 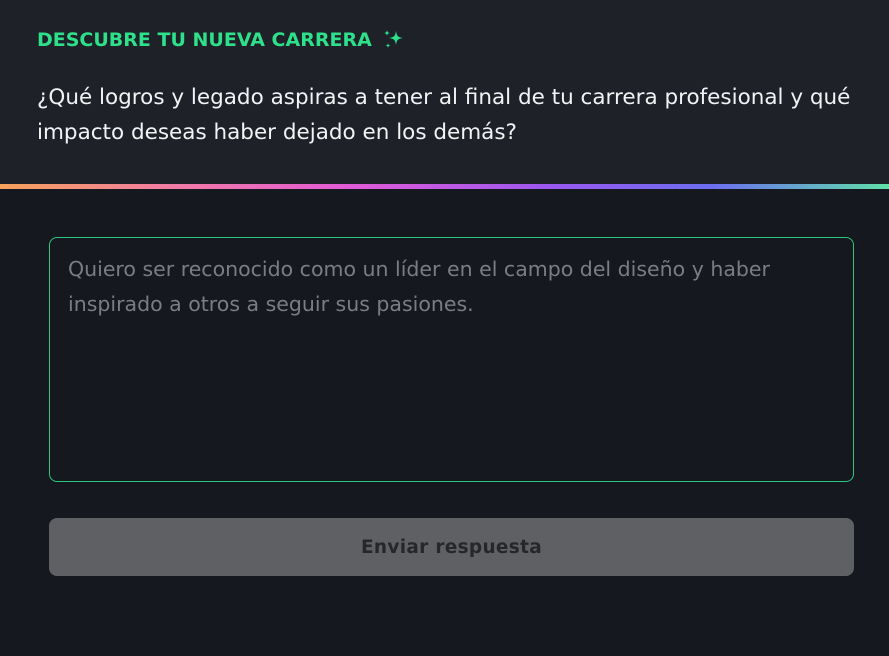 I want to click on eyebrow: DESCUBRE TU NUEVA CARRERA, so click(x=221, y=40).